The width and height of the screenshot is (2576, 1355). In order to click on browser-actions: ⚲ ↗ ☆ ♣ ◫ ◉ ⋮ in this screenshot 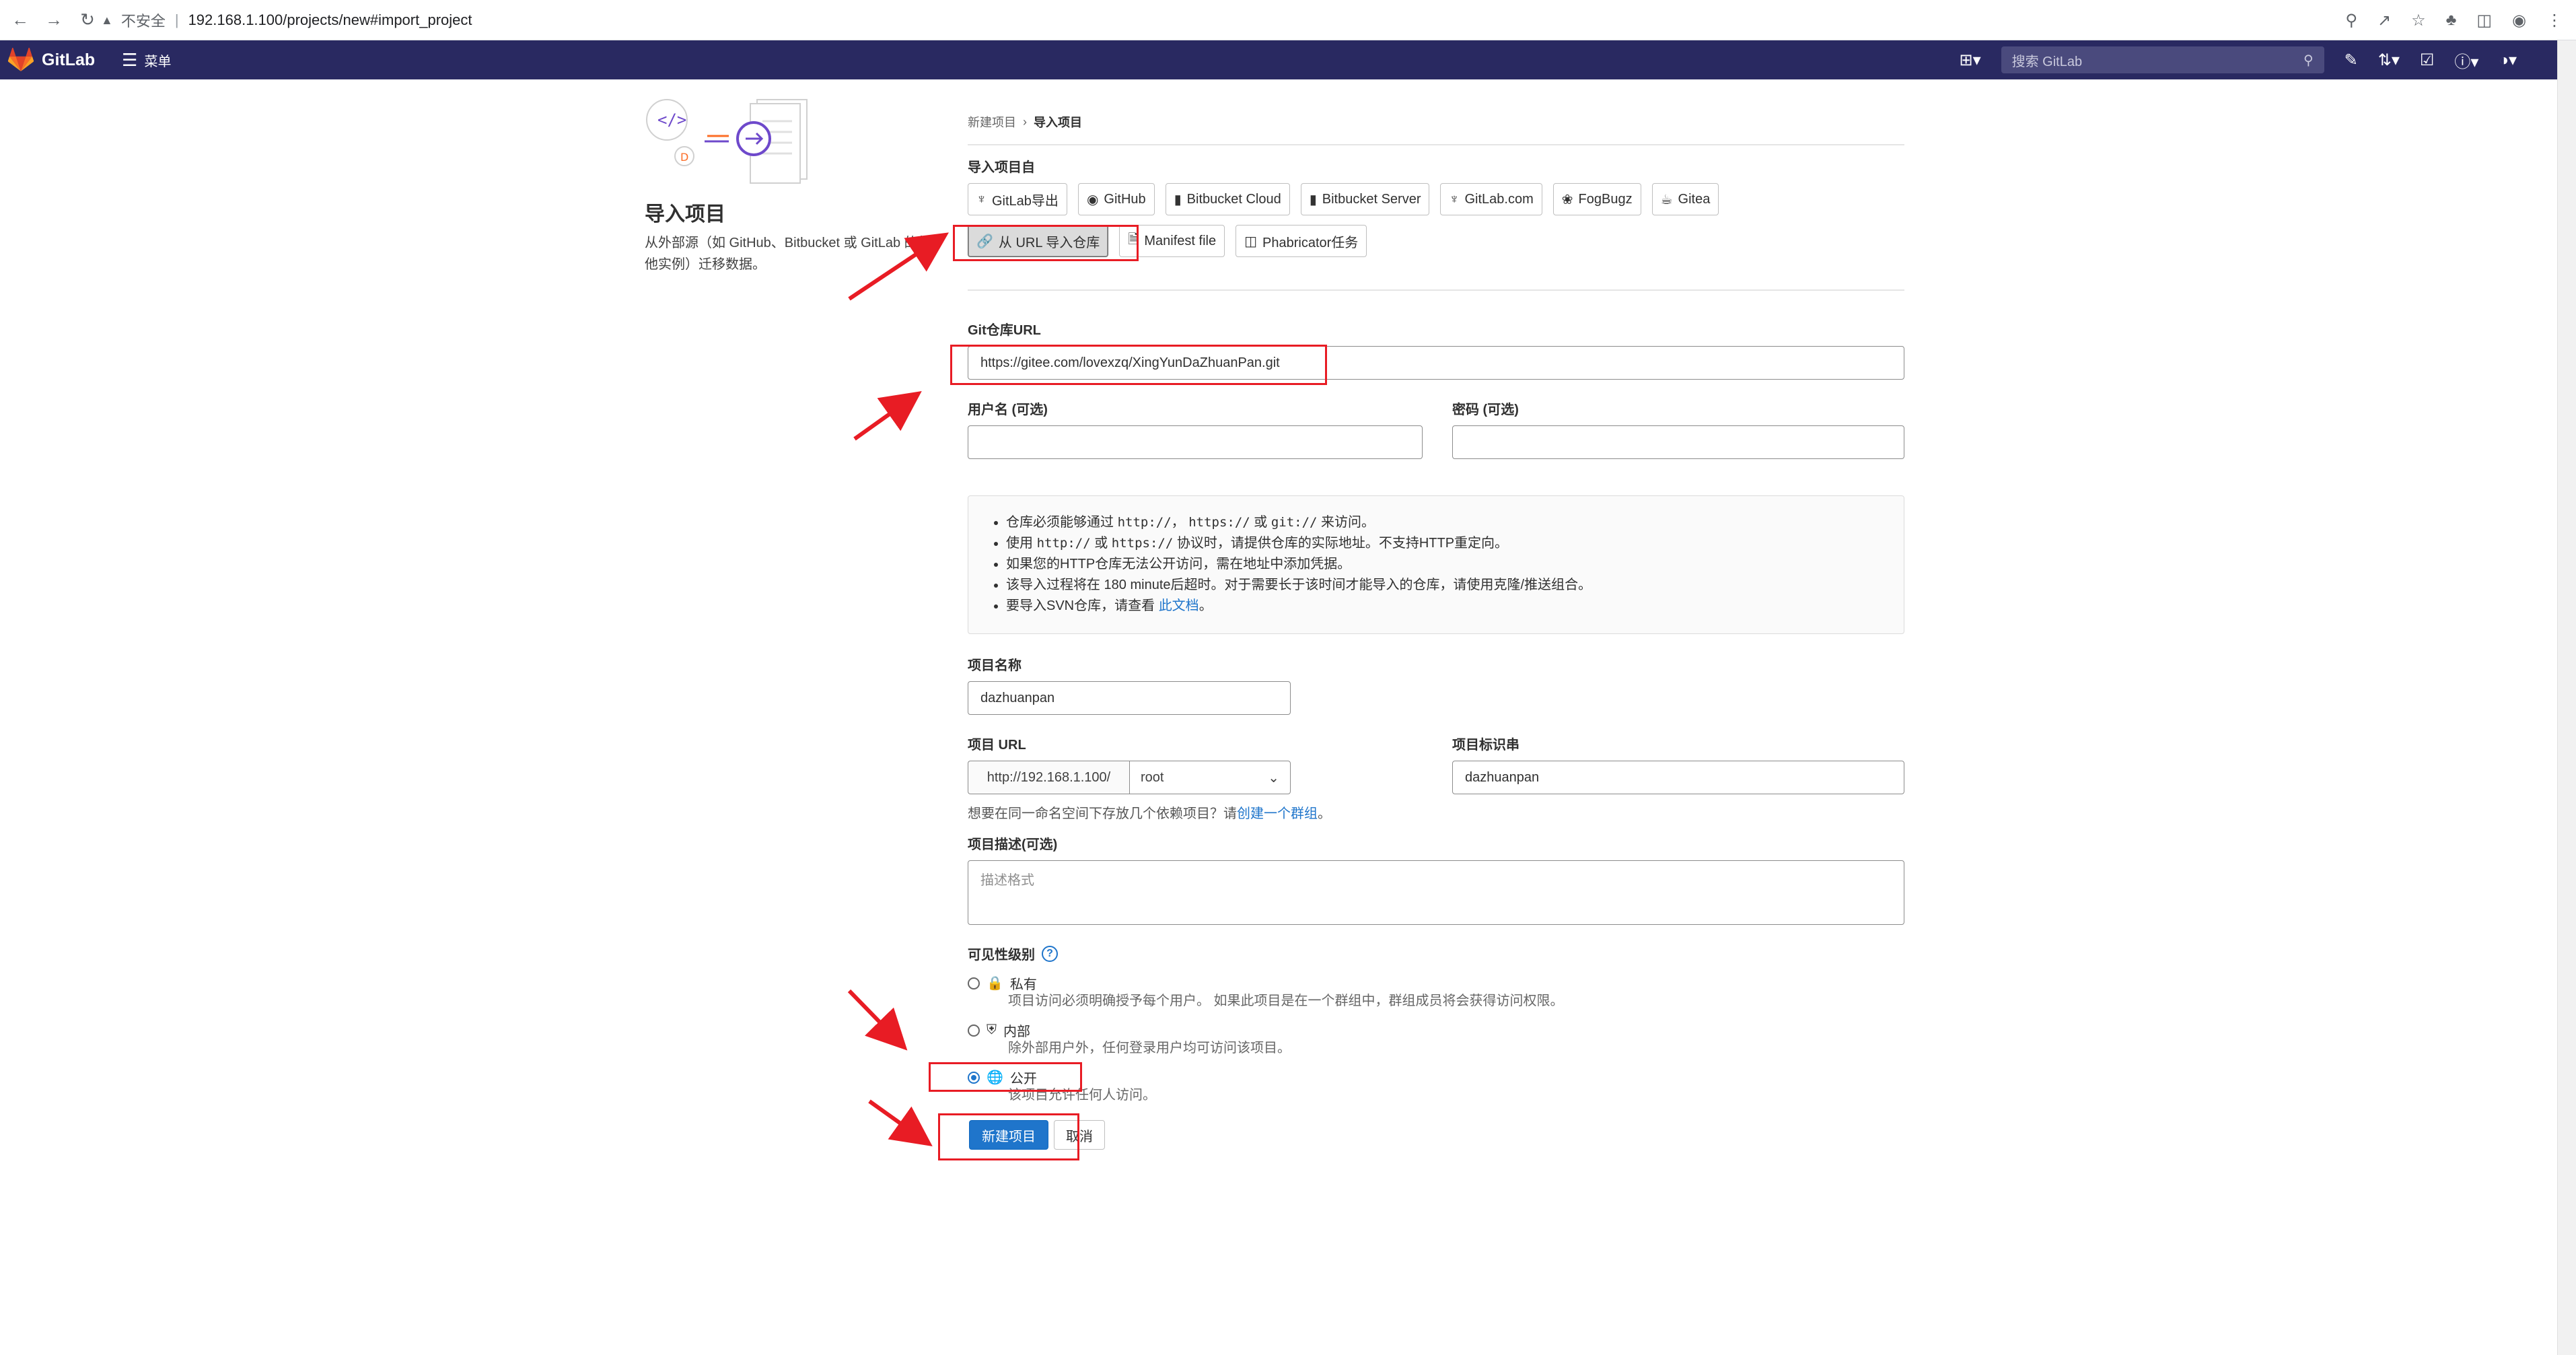, I will do `click(2454, 20)`.